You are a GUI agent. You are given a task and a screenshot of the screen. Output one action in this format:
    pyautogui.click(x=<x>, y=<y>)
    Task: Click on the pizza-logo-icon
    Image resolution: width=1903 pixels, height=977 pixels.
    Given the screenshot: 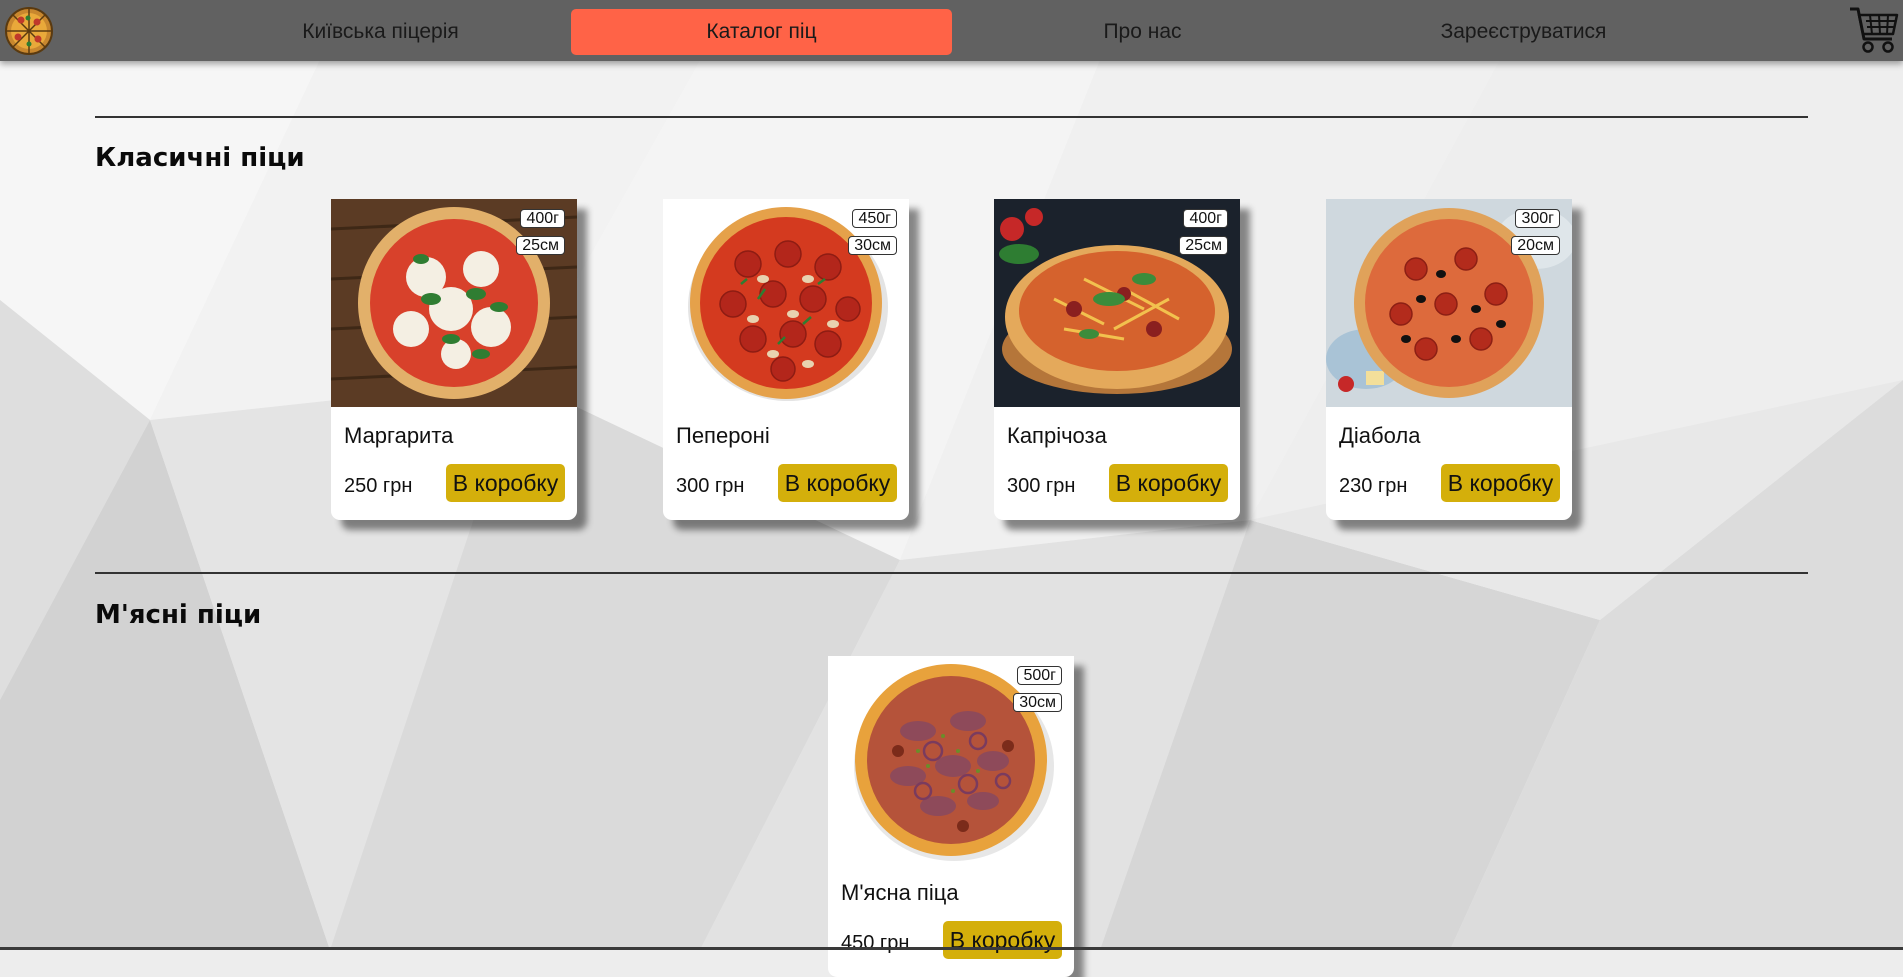 What is the action you would take?
    pyautogui.click(x=29, y=31)
    